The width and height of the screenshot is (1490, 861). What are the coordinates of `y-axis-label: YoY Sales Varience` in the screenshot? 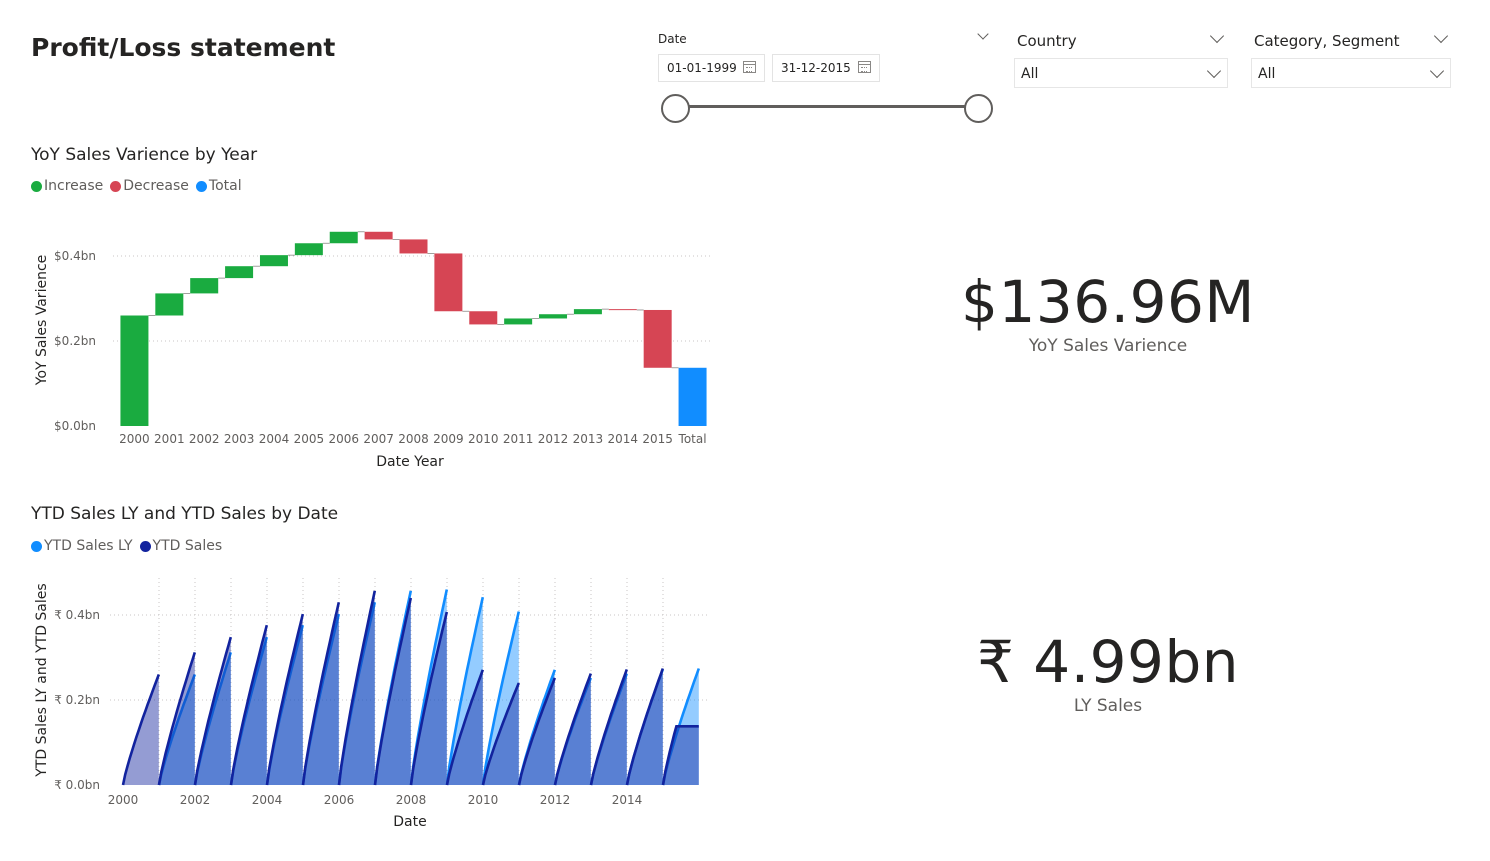 It's located at (42, 320).